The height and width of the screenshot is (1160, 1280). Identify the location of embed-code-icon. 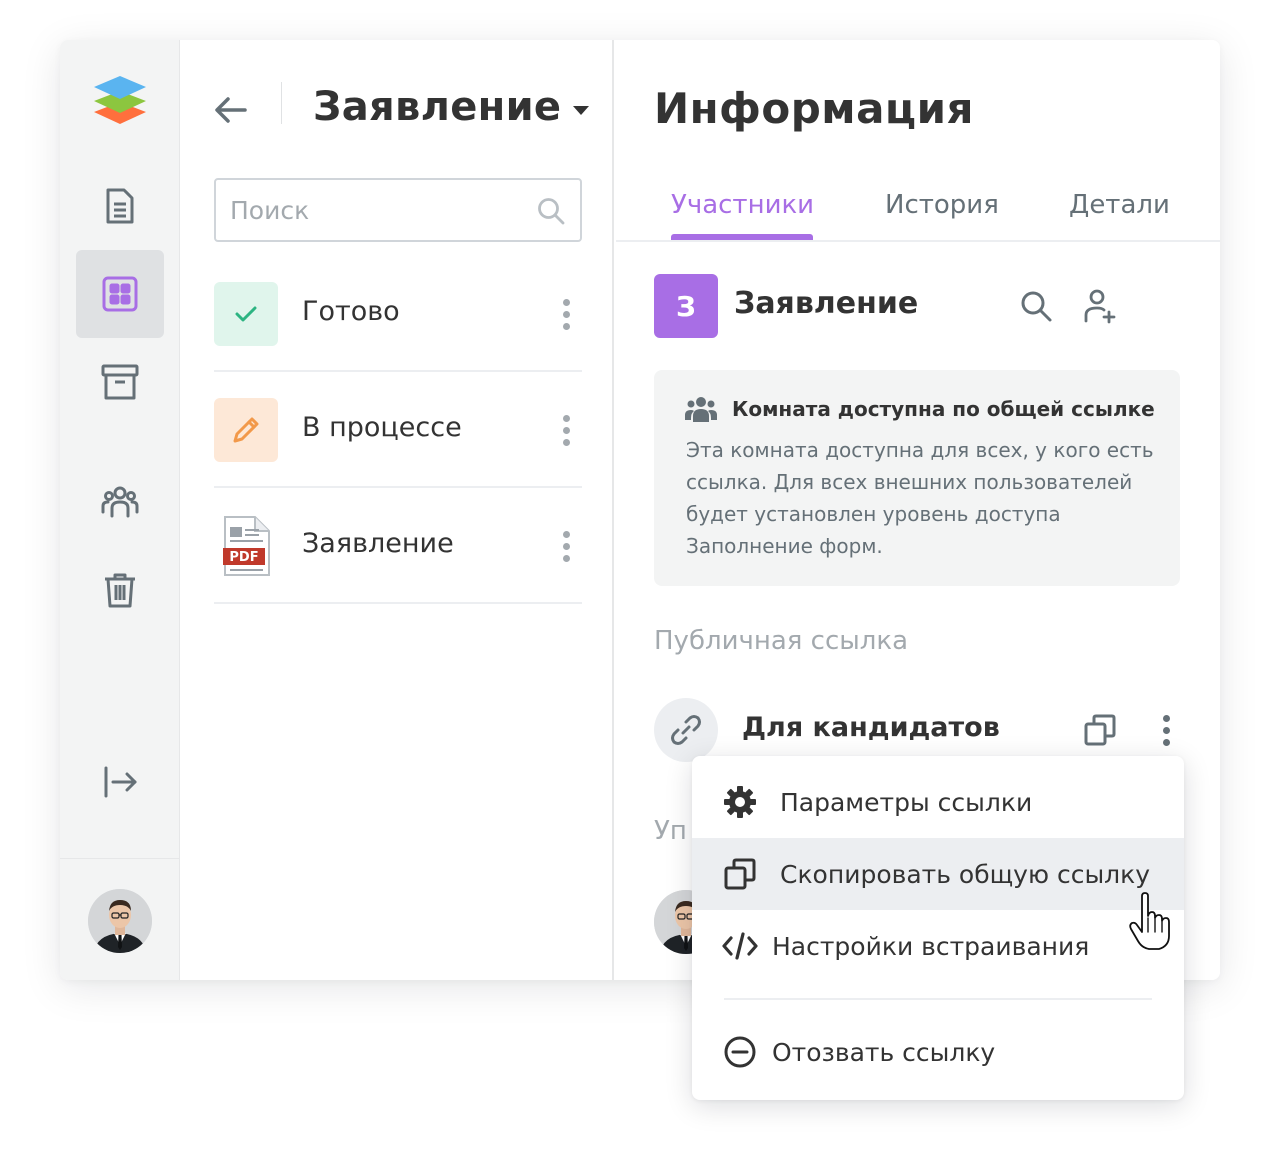
(740, 946).